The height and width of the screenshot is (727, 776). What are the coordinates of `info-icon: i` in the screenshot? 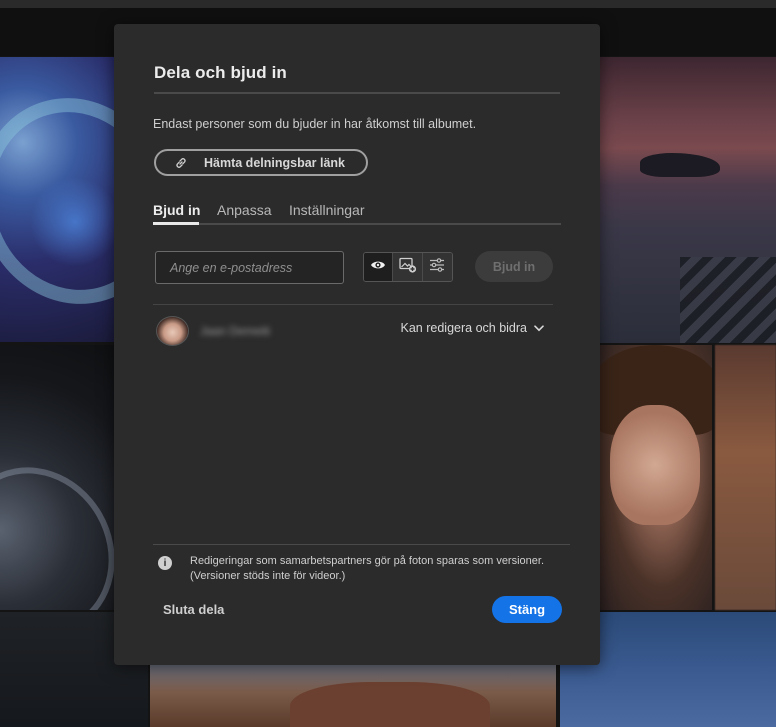 It's located at (165, 563).